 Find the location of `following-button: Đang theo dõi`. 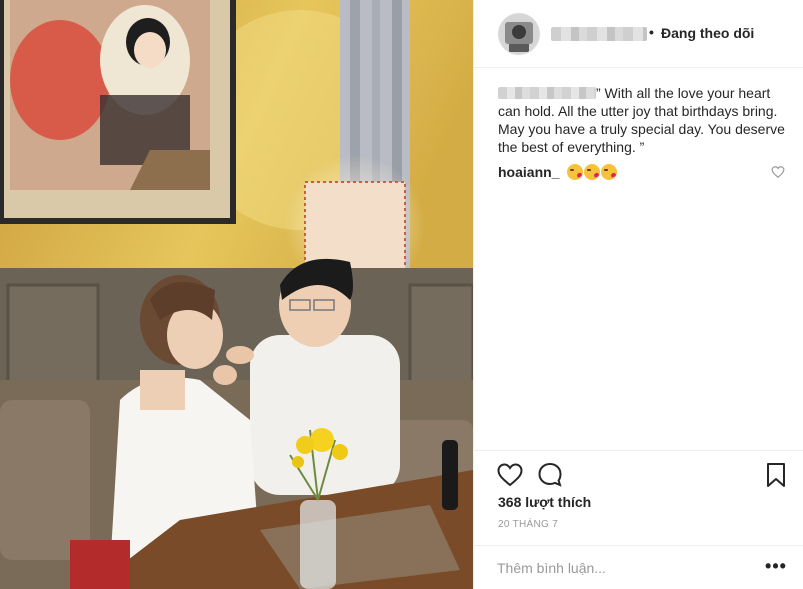

following-button: Đang theo dõi is located at coordinates (707, 33).